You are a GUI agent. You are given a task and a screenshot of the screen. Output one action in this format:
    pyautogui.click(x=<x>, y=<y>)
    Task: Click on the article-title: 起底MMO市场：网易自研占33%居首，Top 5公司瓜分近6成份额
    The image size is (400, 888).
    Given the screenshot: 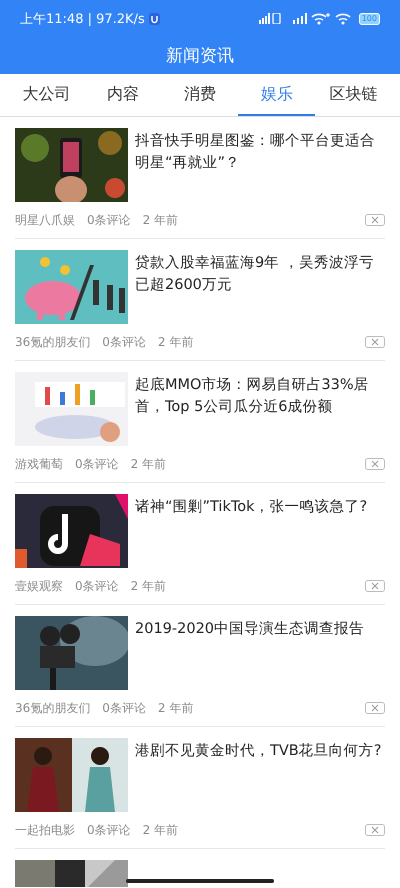 What is the action you would take?
    pyautogui.click(x=260, y=410)
    